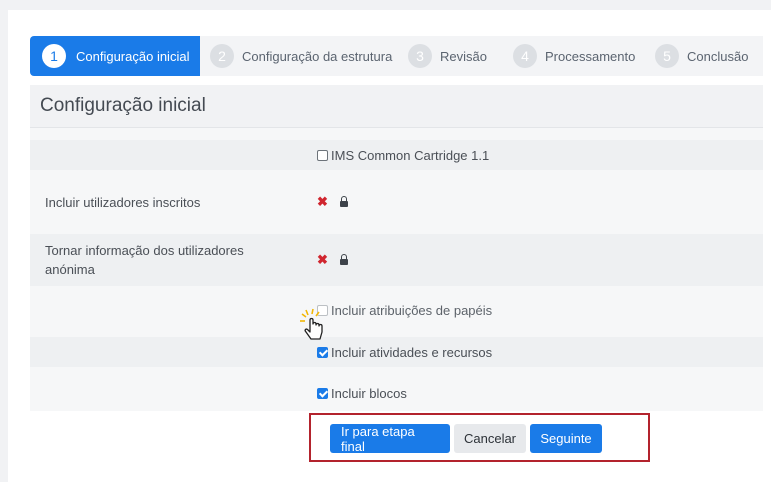 The width and height of the screenshot is (771, 482). I want to click on step-label: Conclusão, so click(718, 56).